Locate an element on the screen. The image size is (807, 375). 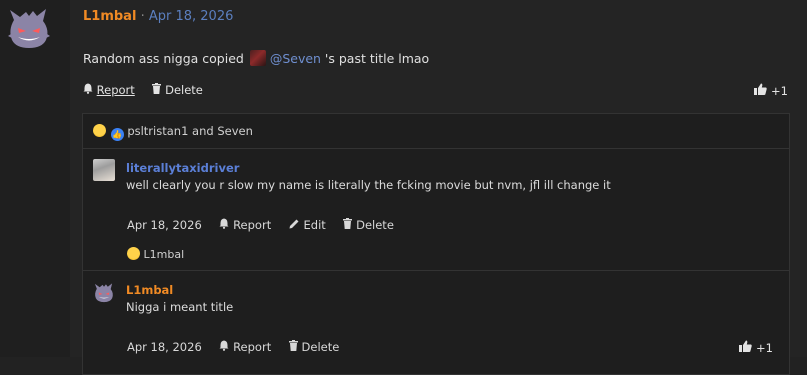
post-like-button: +1 is located at coordinates (771, 90).